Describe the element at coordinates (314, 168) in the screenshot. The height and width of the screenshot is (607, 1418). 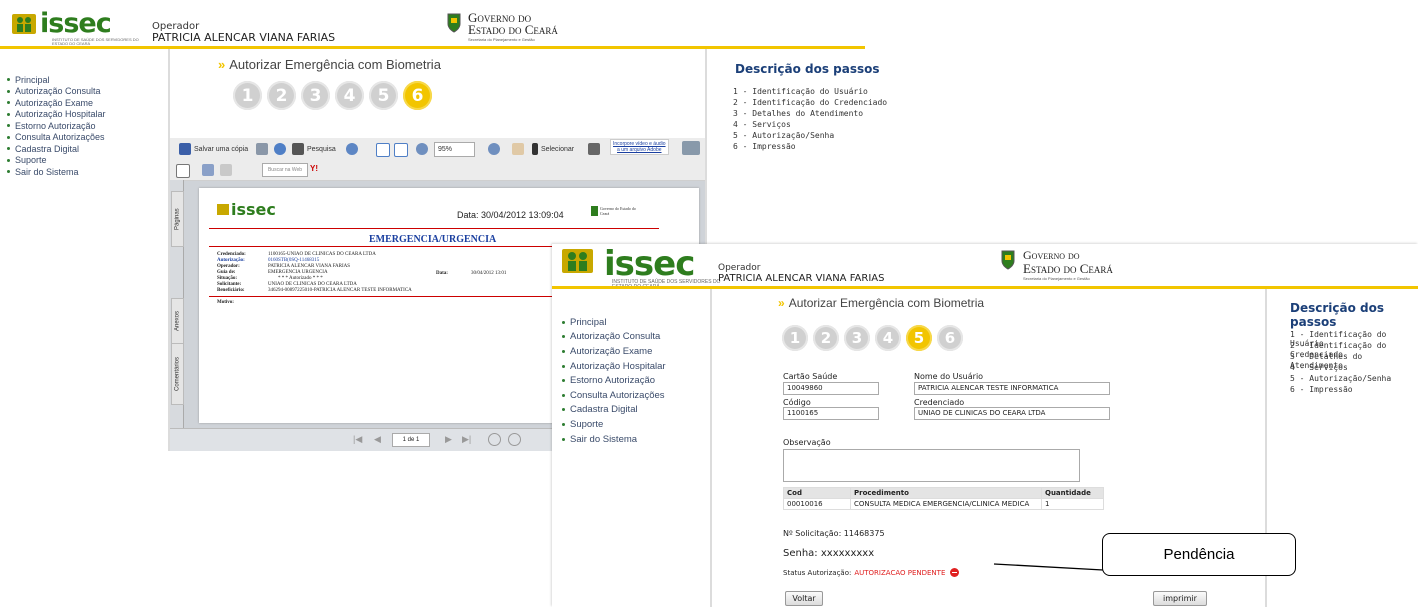
I see `yahoo-icon: Y!` at that location.